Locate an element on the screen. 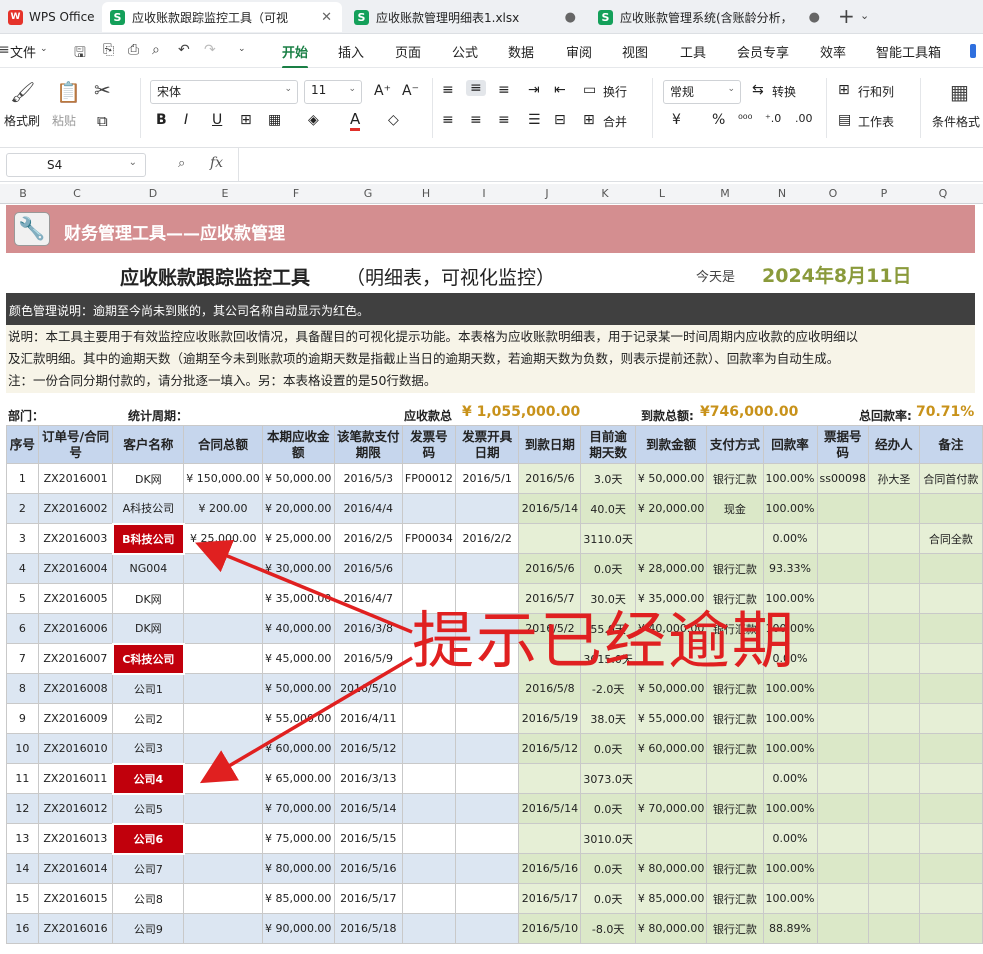 Image resolution: width=983 pixels, height=954 pixels. table-cell: ZX2016013 is located at coordinates (75, 838).